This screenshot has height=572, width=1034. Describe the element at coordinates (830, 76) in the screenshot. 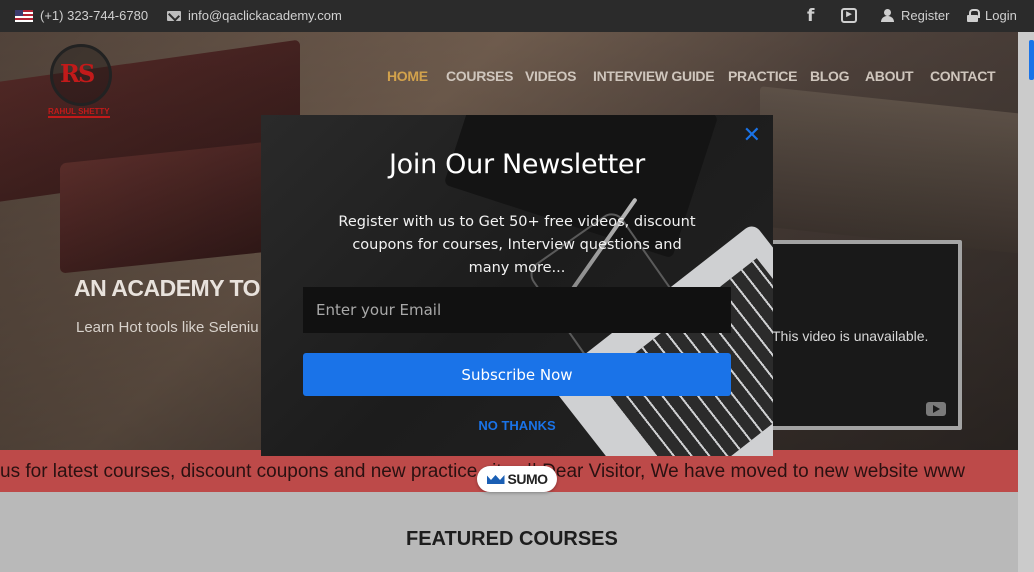

I see `nav-blog: BLOG` at that location.